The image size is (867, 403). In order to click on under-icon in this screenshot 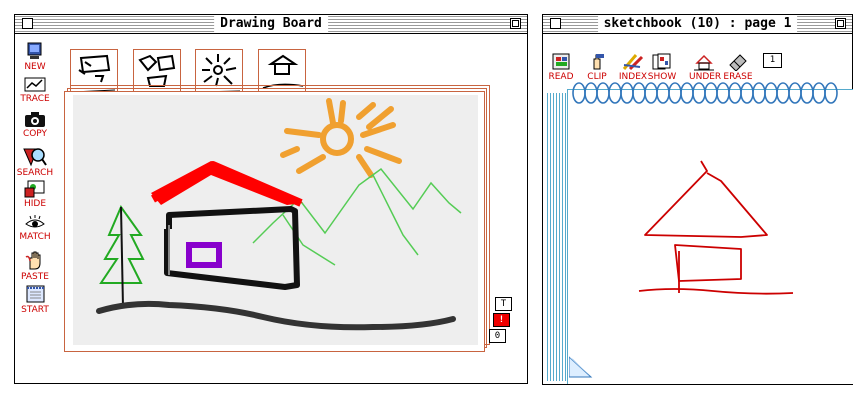, I will do `click(704, 62)`.